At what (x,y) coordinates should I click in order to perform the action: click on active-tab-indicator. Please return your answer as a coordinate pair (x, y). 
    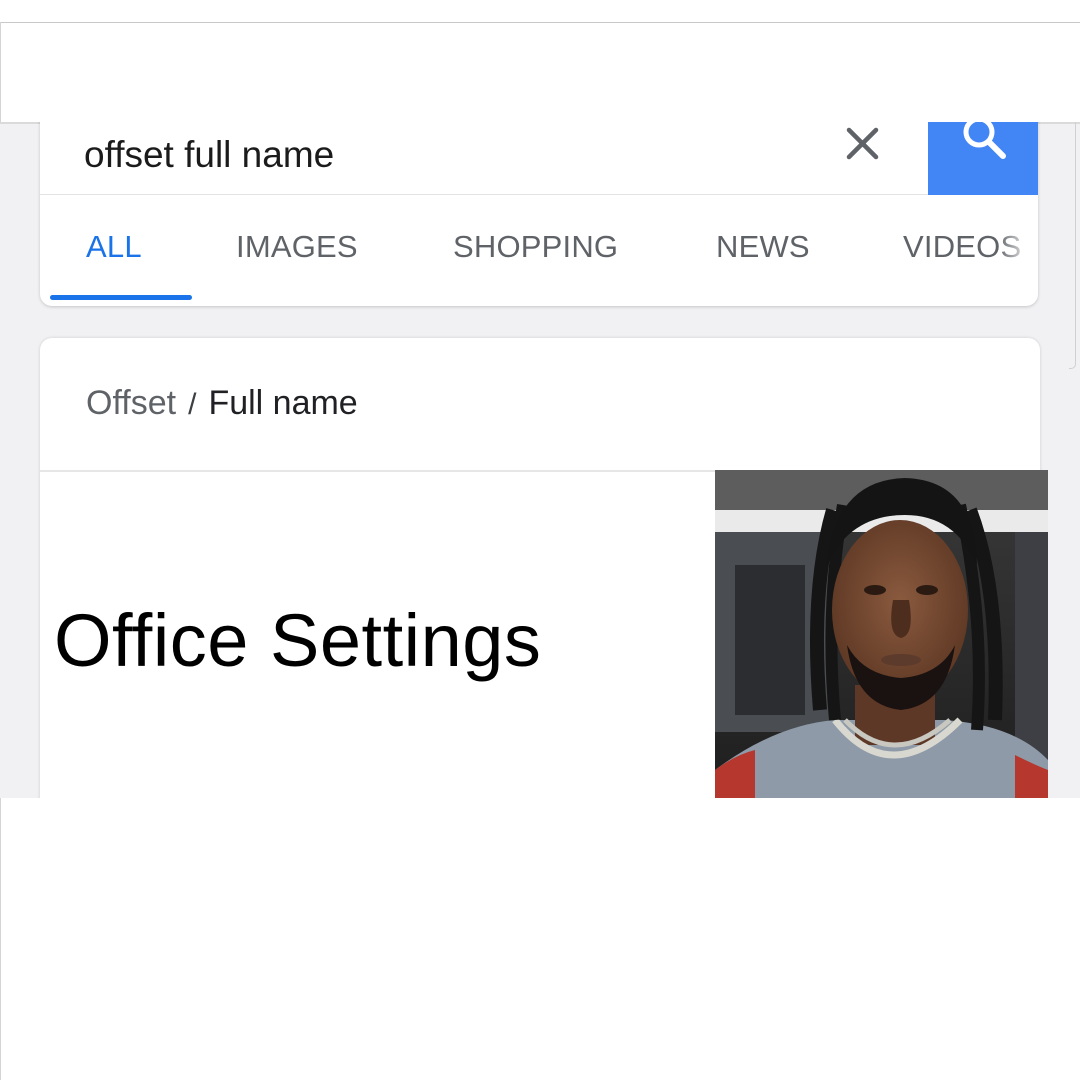
    Looking at the image, I should click on (121, 297).